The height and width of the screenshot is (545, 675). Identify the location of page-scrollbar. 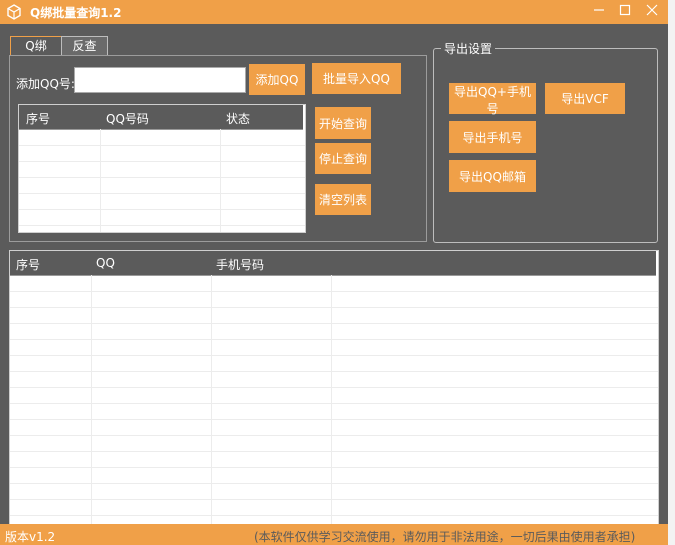
(671, 272).